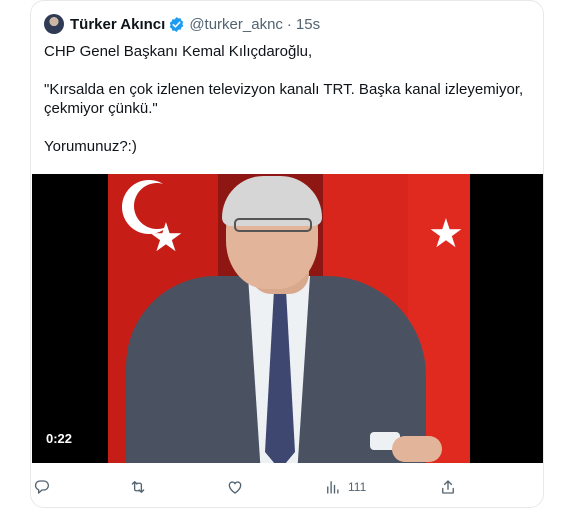  Describe the element at coordinates (417, 449) in the screenshot. I see `person-hand` at that location.